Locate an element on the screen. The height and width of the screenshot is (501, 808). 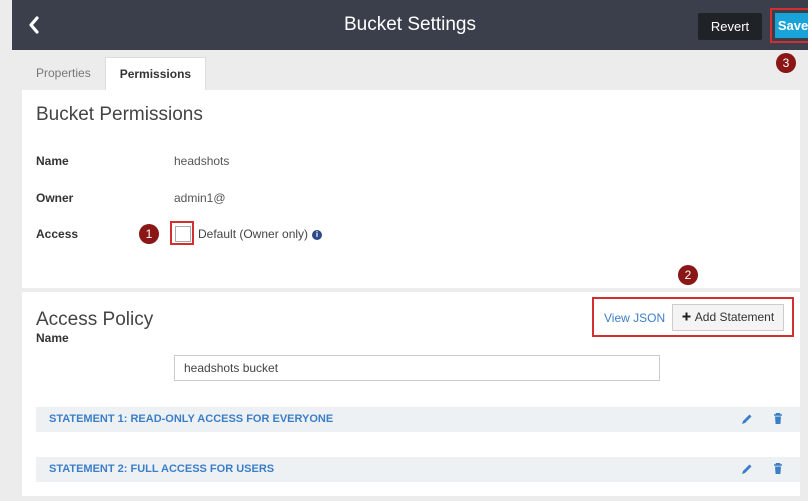
name-label: Name is located at coordinates (52, 161).